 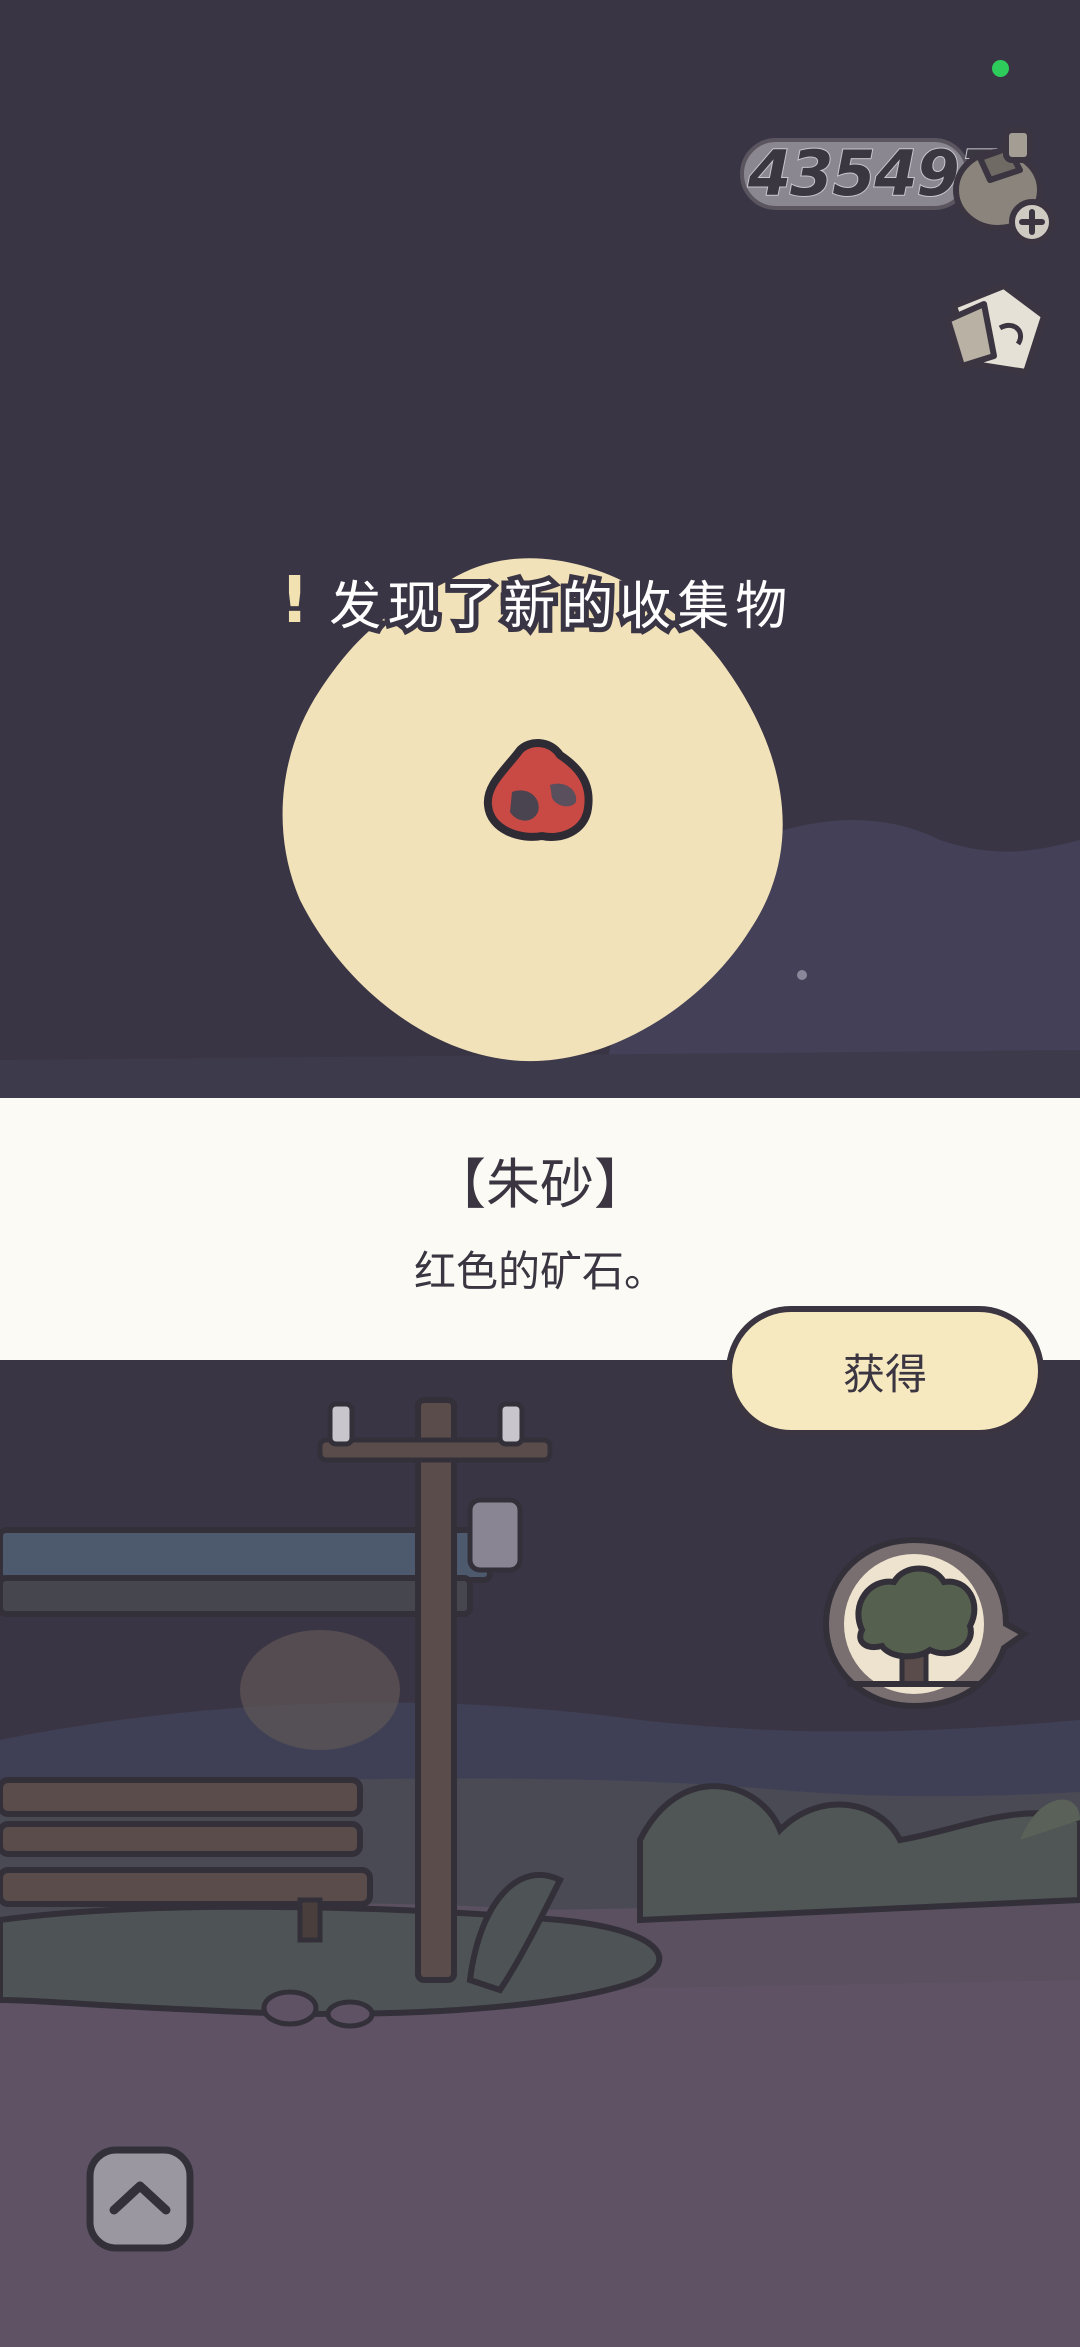 What do you see at coordinates (925, 1624) in the screenshot?
I see `tree-bubble-icon` at bounding box center [925, 1624].